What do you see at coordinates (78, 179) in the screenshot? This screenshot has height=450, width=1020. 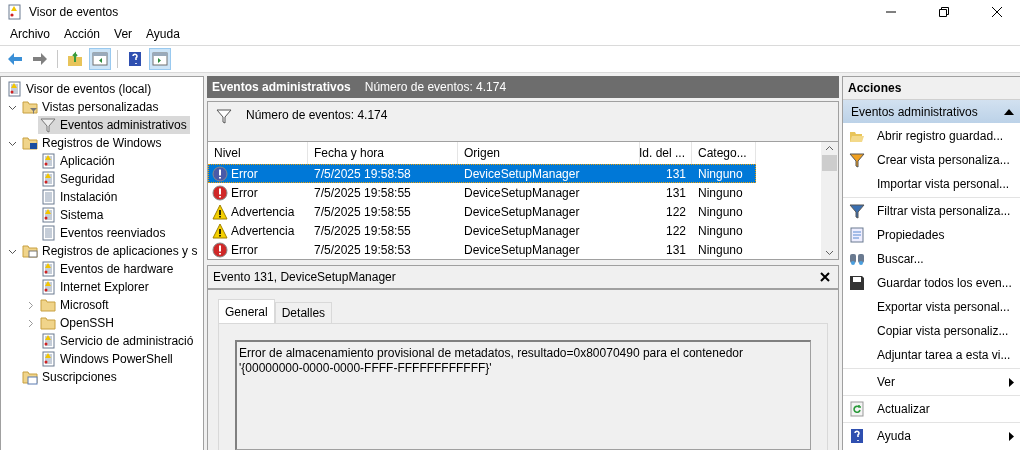 I see `tree-item: Seguridad` at bounding box center [78, 179].